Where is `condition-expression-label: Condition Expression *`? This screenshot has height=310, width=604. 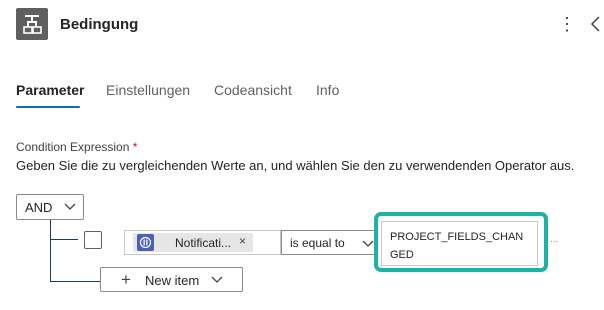
condition-expression-label: Condition Expression * is located at coordinates (76, 147).